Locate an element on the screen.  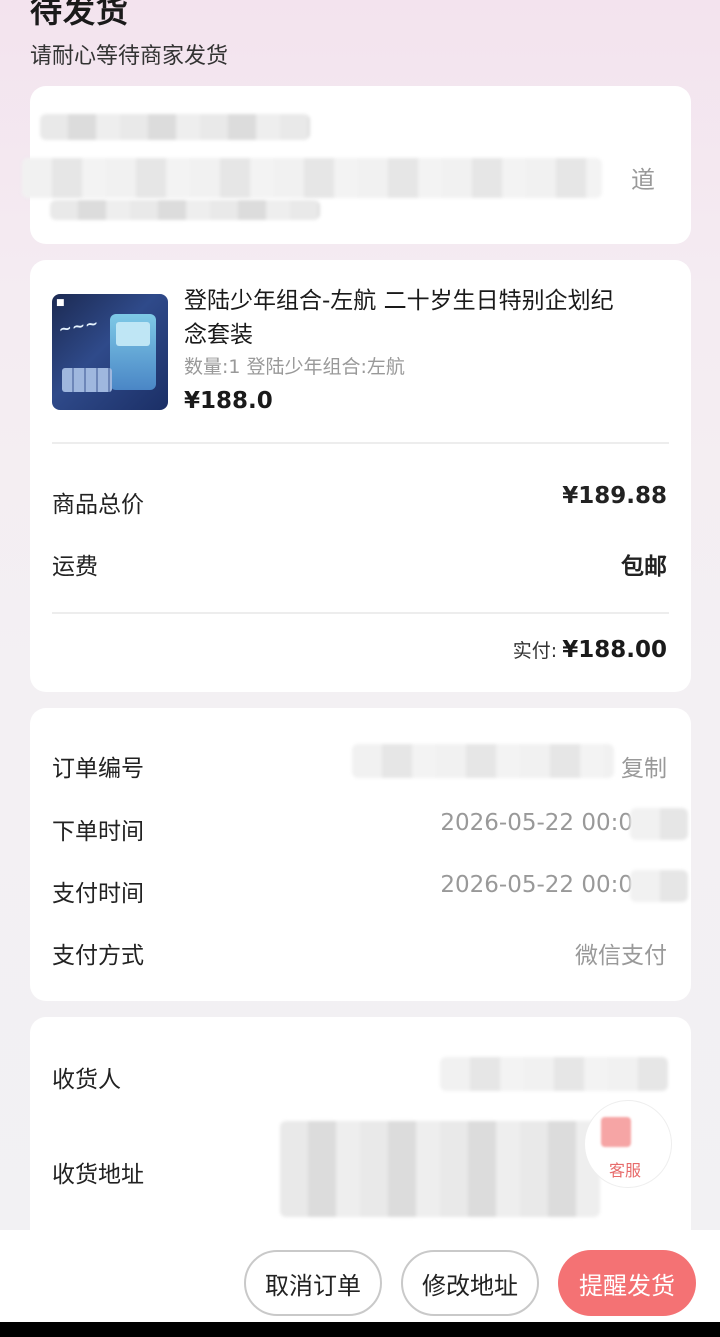
goods-total-value: ¥189.88 is located at coordinates (614, 496).